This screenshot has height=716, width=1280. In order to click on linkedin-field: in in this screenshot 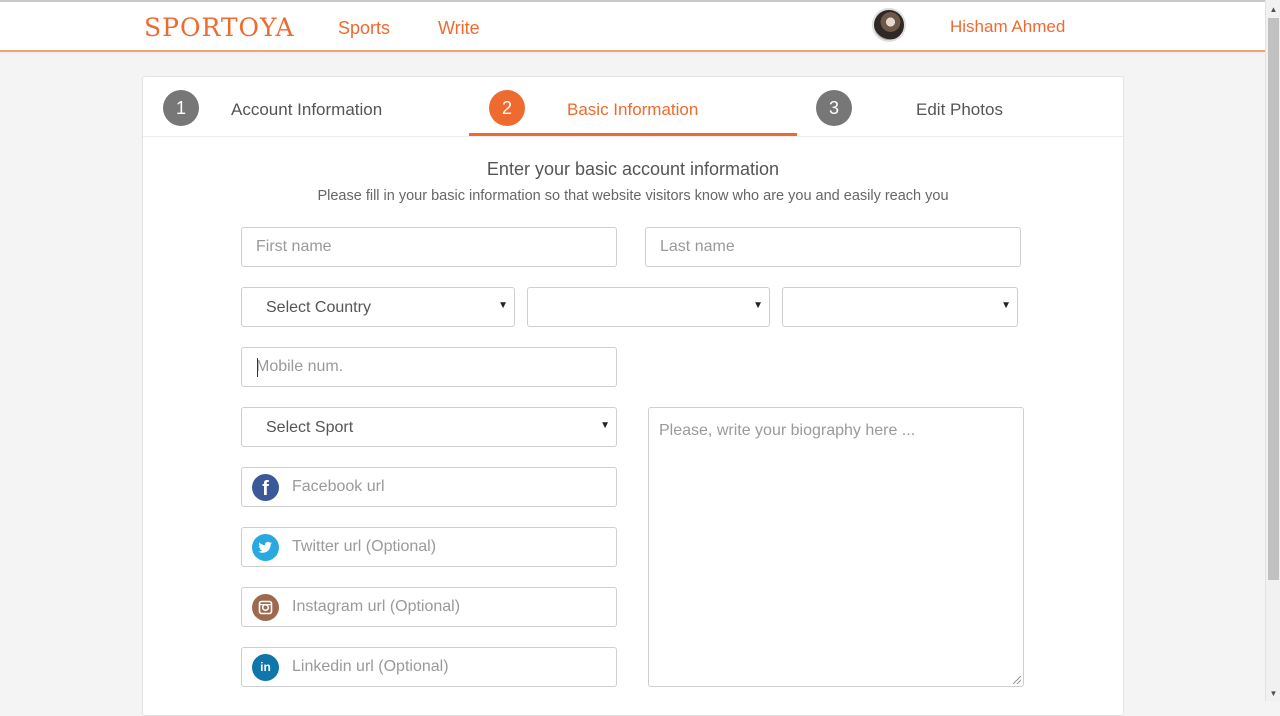, I will do `click(429, 667)`.